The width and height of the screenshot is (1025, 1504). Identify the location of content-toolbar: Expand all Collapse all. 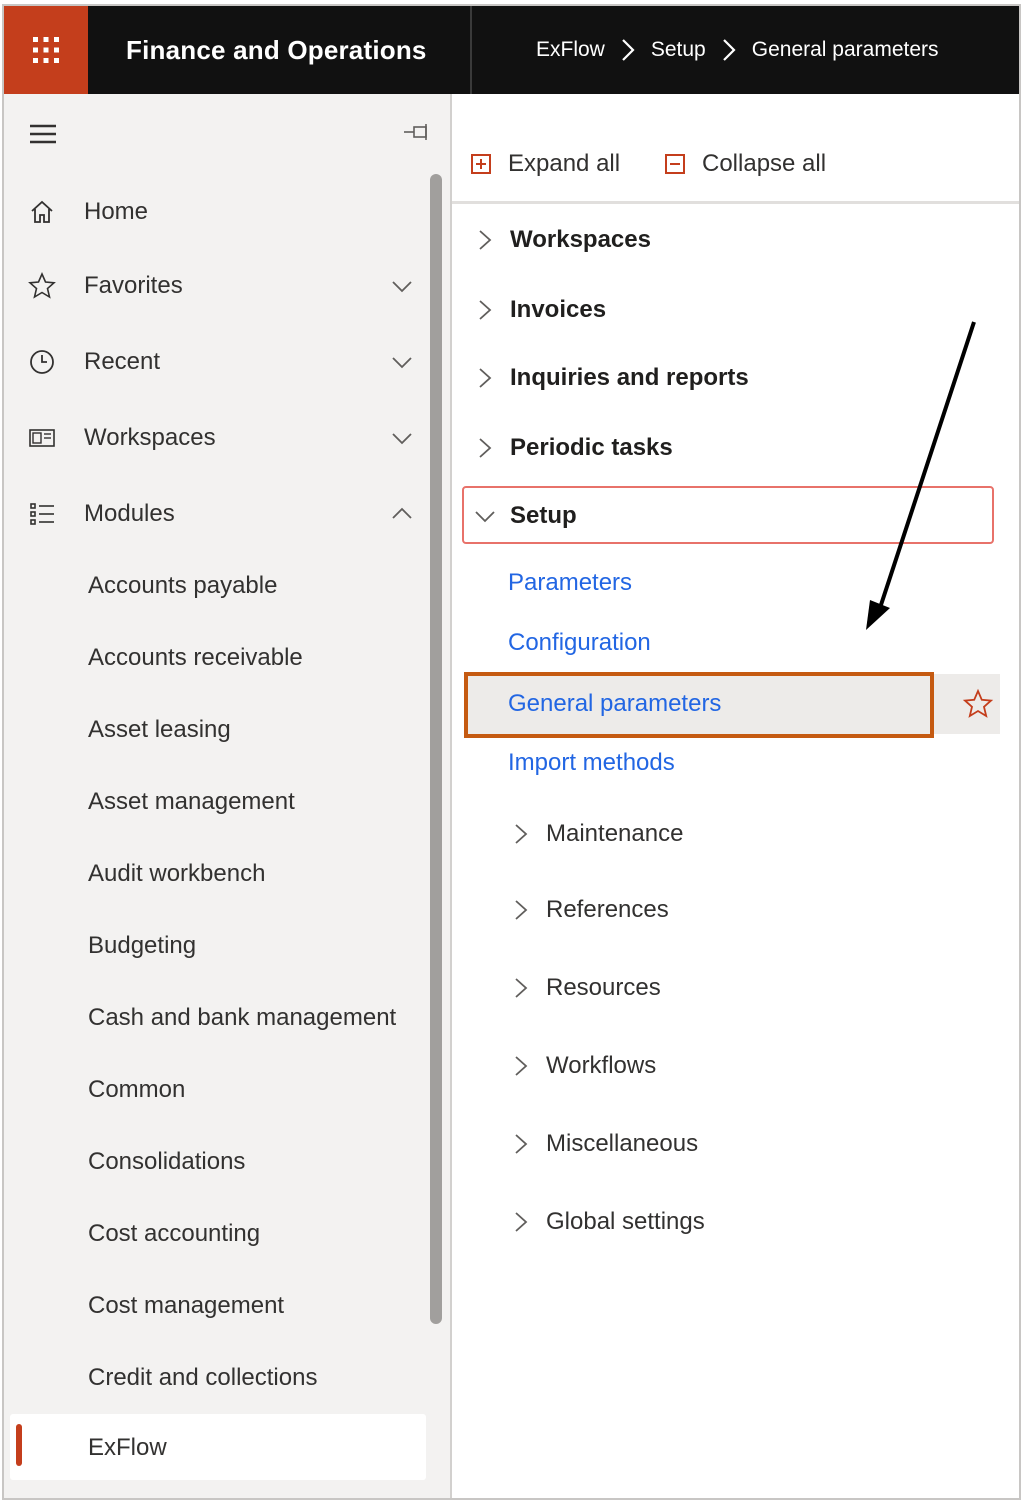
(735, 149).